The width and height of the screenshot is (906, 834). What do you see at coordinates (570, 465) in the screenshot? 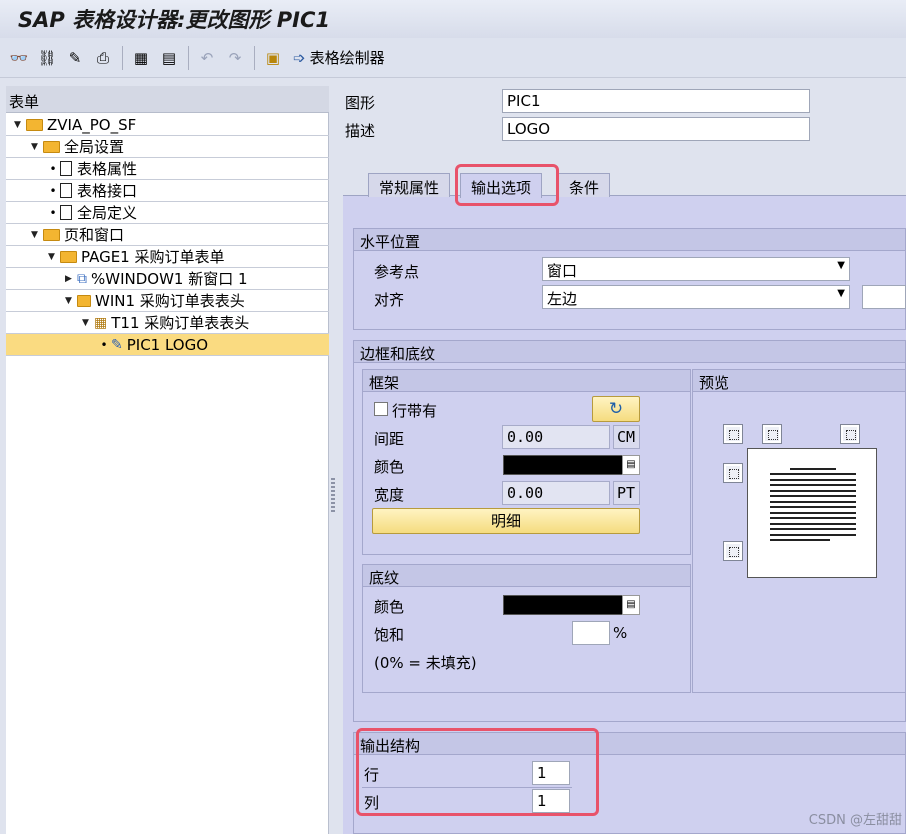
I see `frame-color-swatch` at bounding box center [570, 465].